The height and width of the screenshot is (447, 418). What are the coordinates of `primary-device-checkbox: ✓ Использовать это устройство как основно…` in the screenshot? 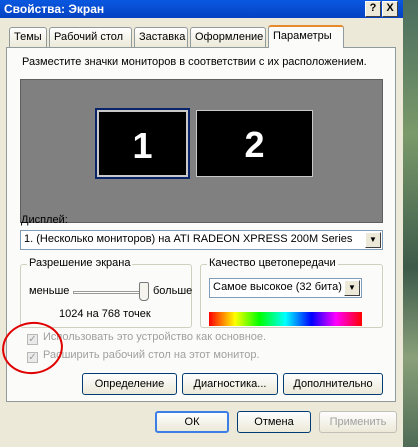 It's located at (146, 338).